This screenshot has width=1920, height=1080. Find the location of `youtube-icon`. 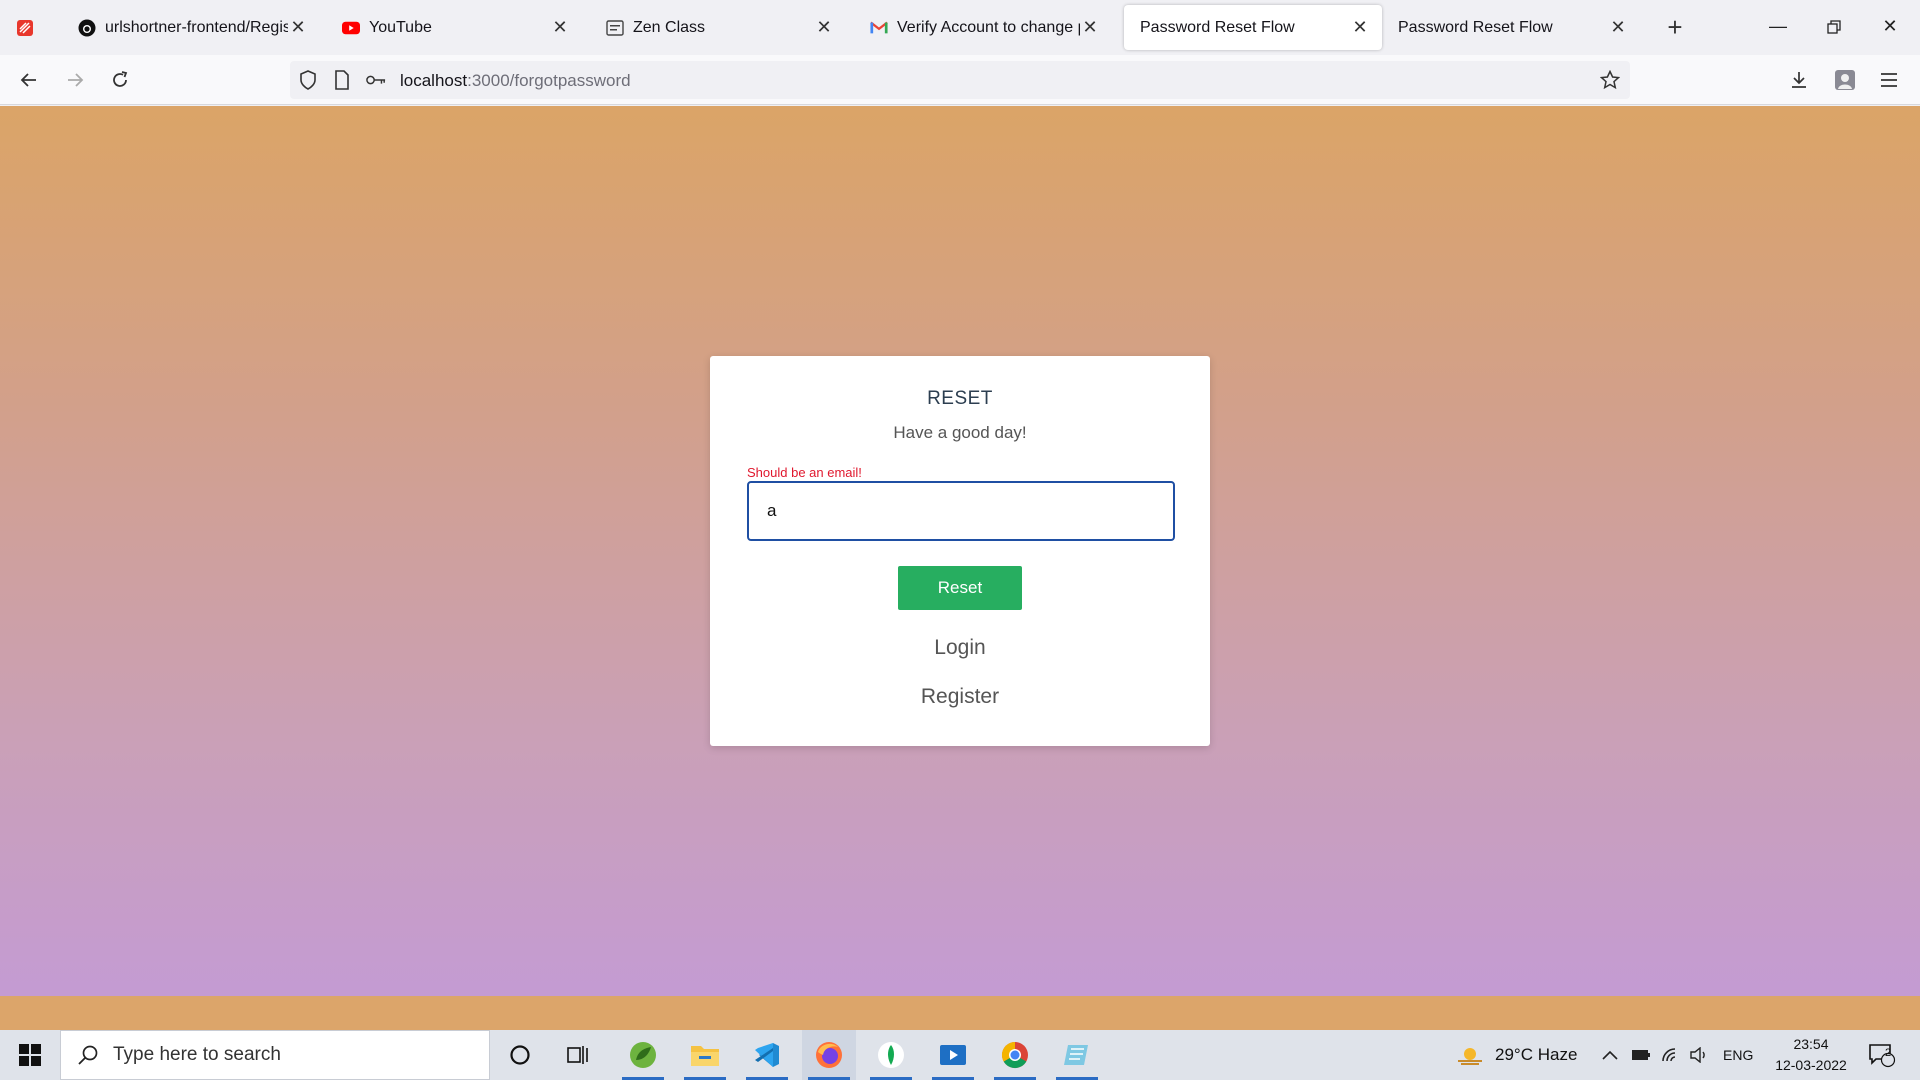

youtube-icon is located at coordinates (351, 28).